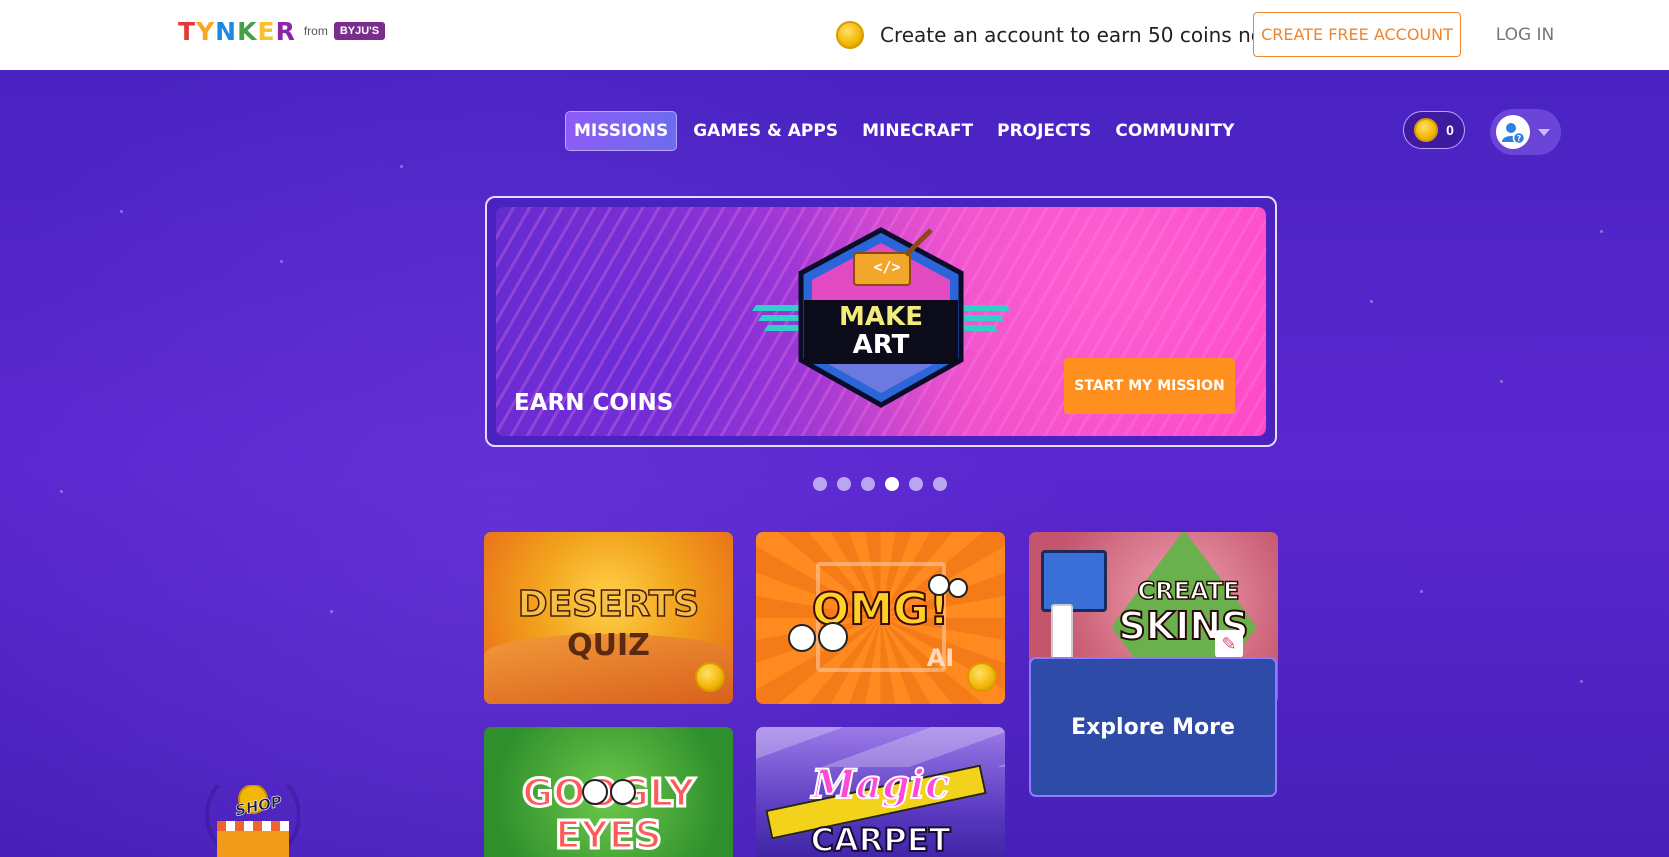  What do you see at coordinates (1044, 131) in the screenshot?
I see `nav-projects: PROJECTS` at bounding box center [1044, 131].